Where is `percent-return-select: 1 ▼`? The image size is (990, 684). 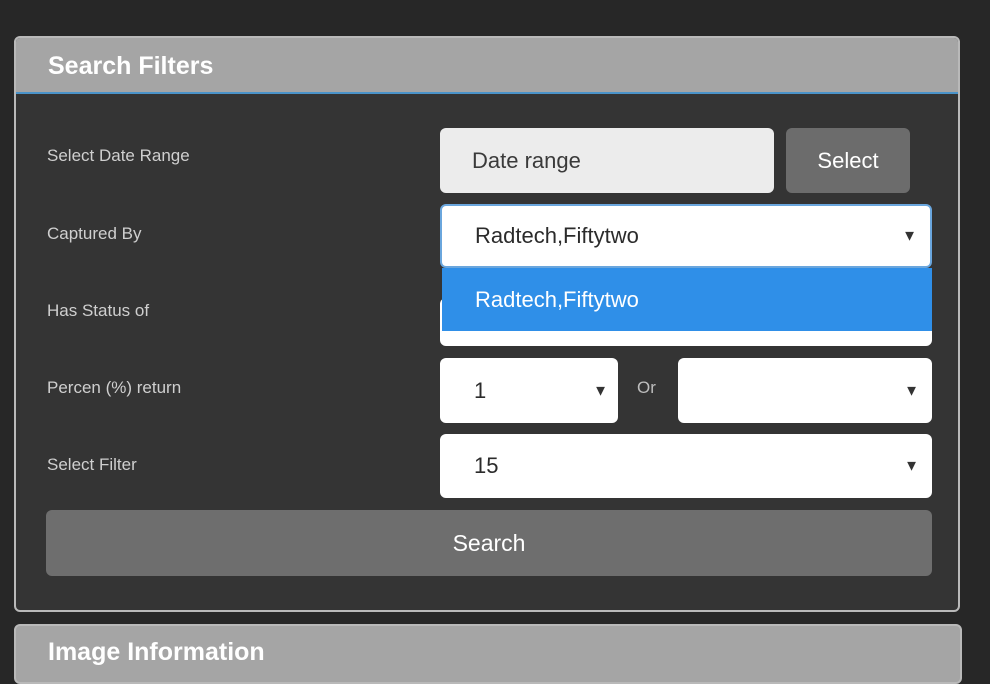
percent-return-select: 1 ▼ is located at coordinates (529, 390).